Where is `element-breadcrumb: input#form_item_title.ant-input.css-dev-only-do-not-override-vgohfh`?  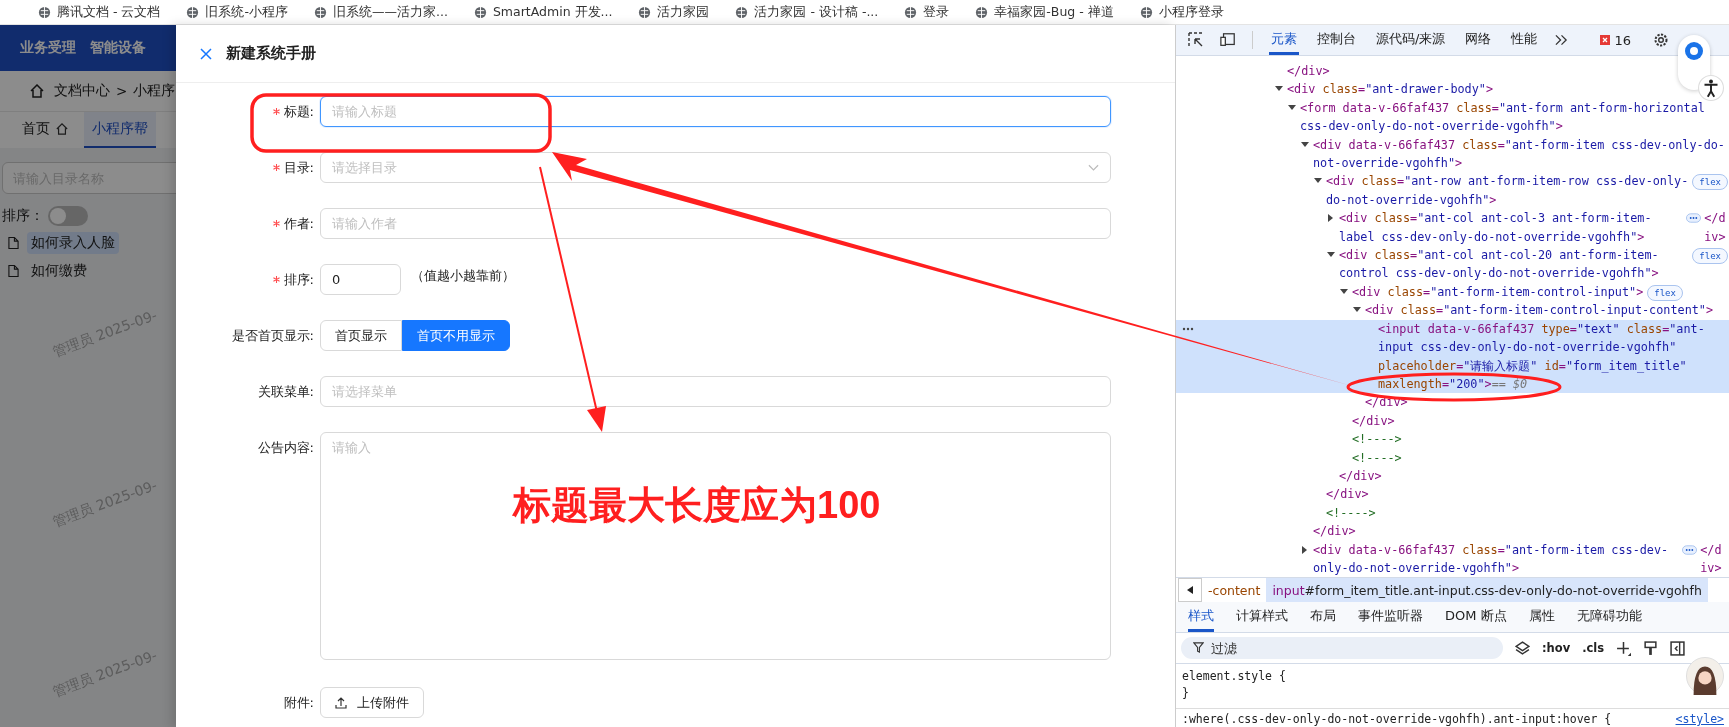 element-breadcrumb: input#form_item_title.ant-input.css-dev-only-do-not-override-vgohfh is located at coordinates (1487, 590).